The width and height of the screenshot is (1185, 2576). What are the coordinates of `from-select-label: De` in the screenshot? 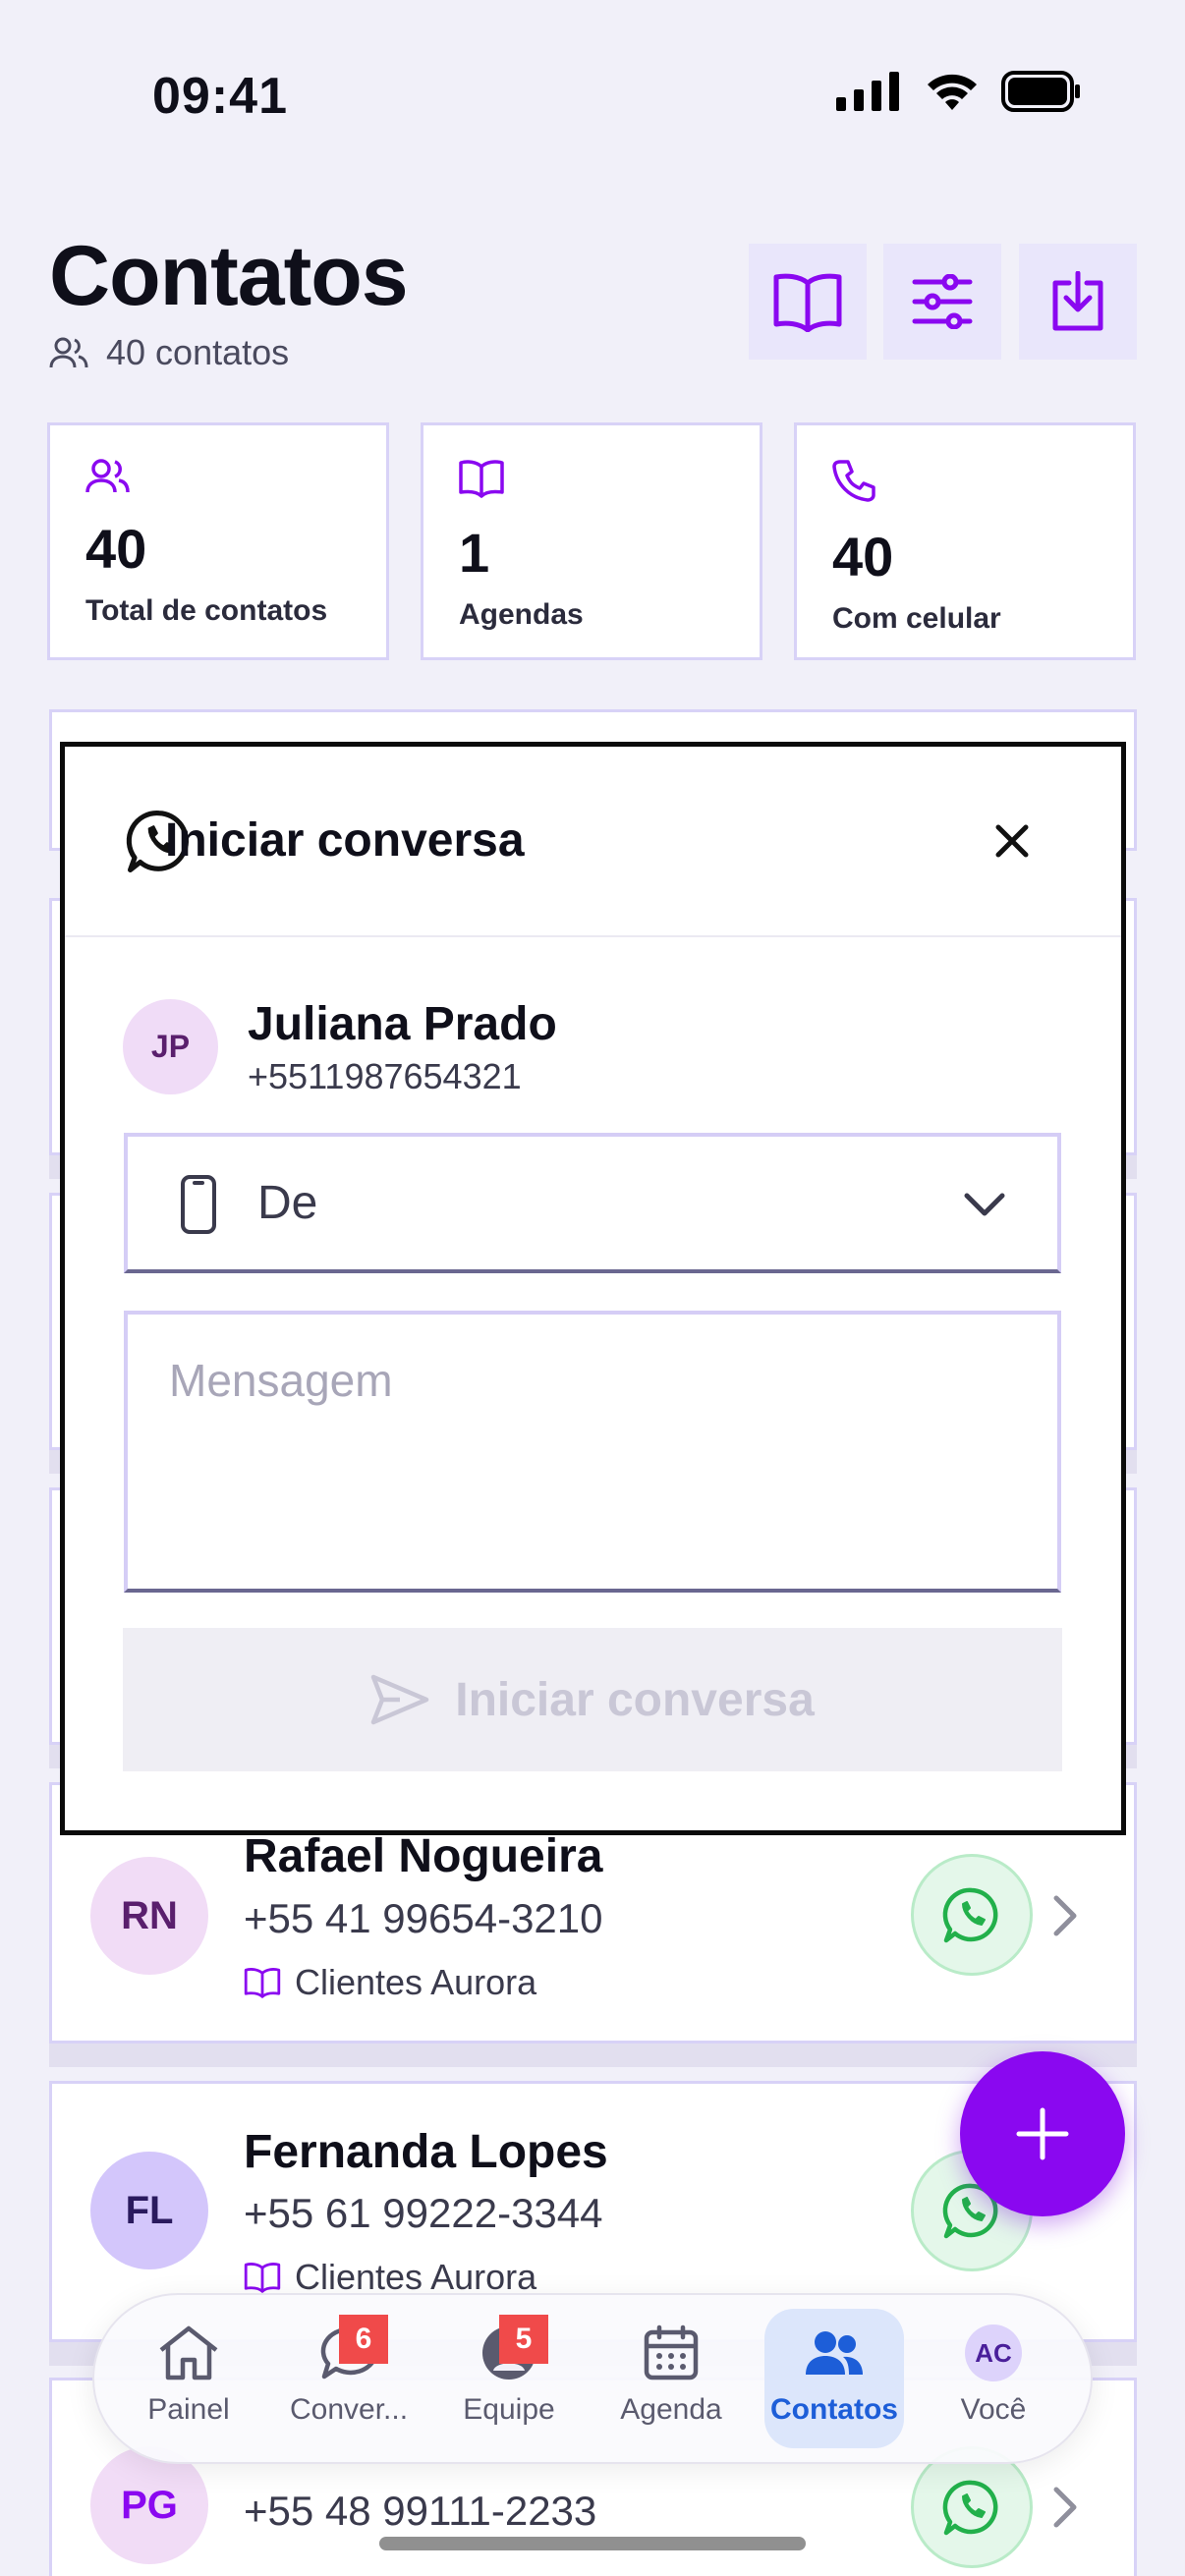 It's located at (288, 1203).